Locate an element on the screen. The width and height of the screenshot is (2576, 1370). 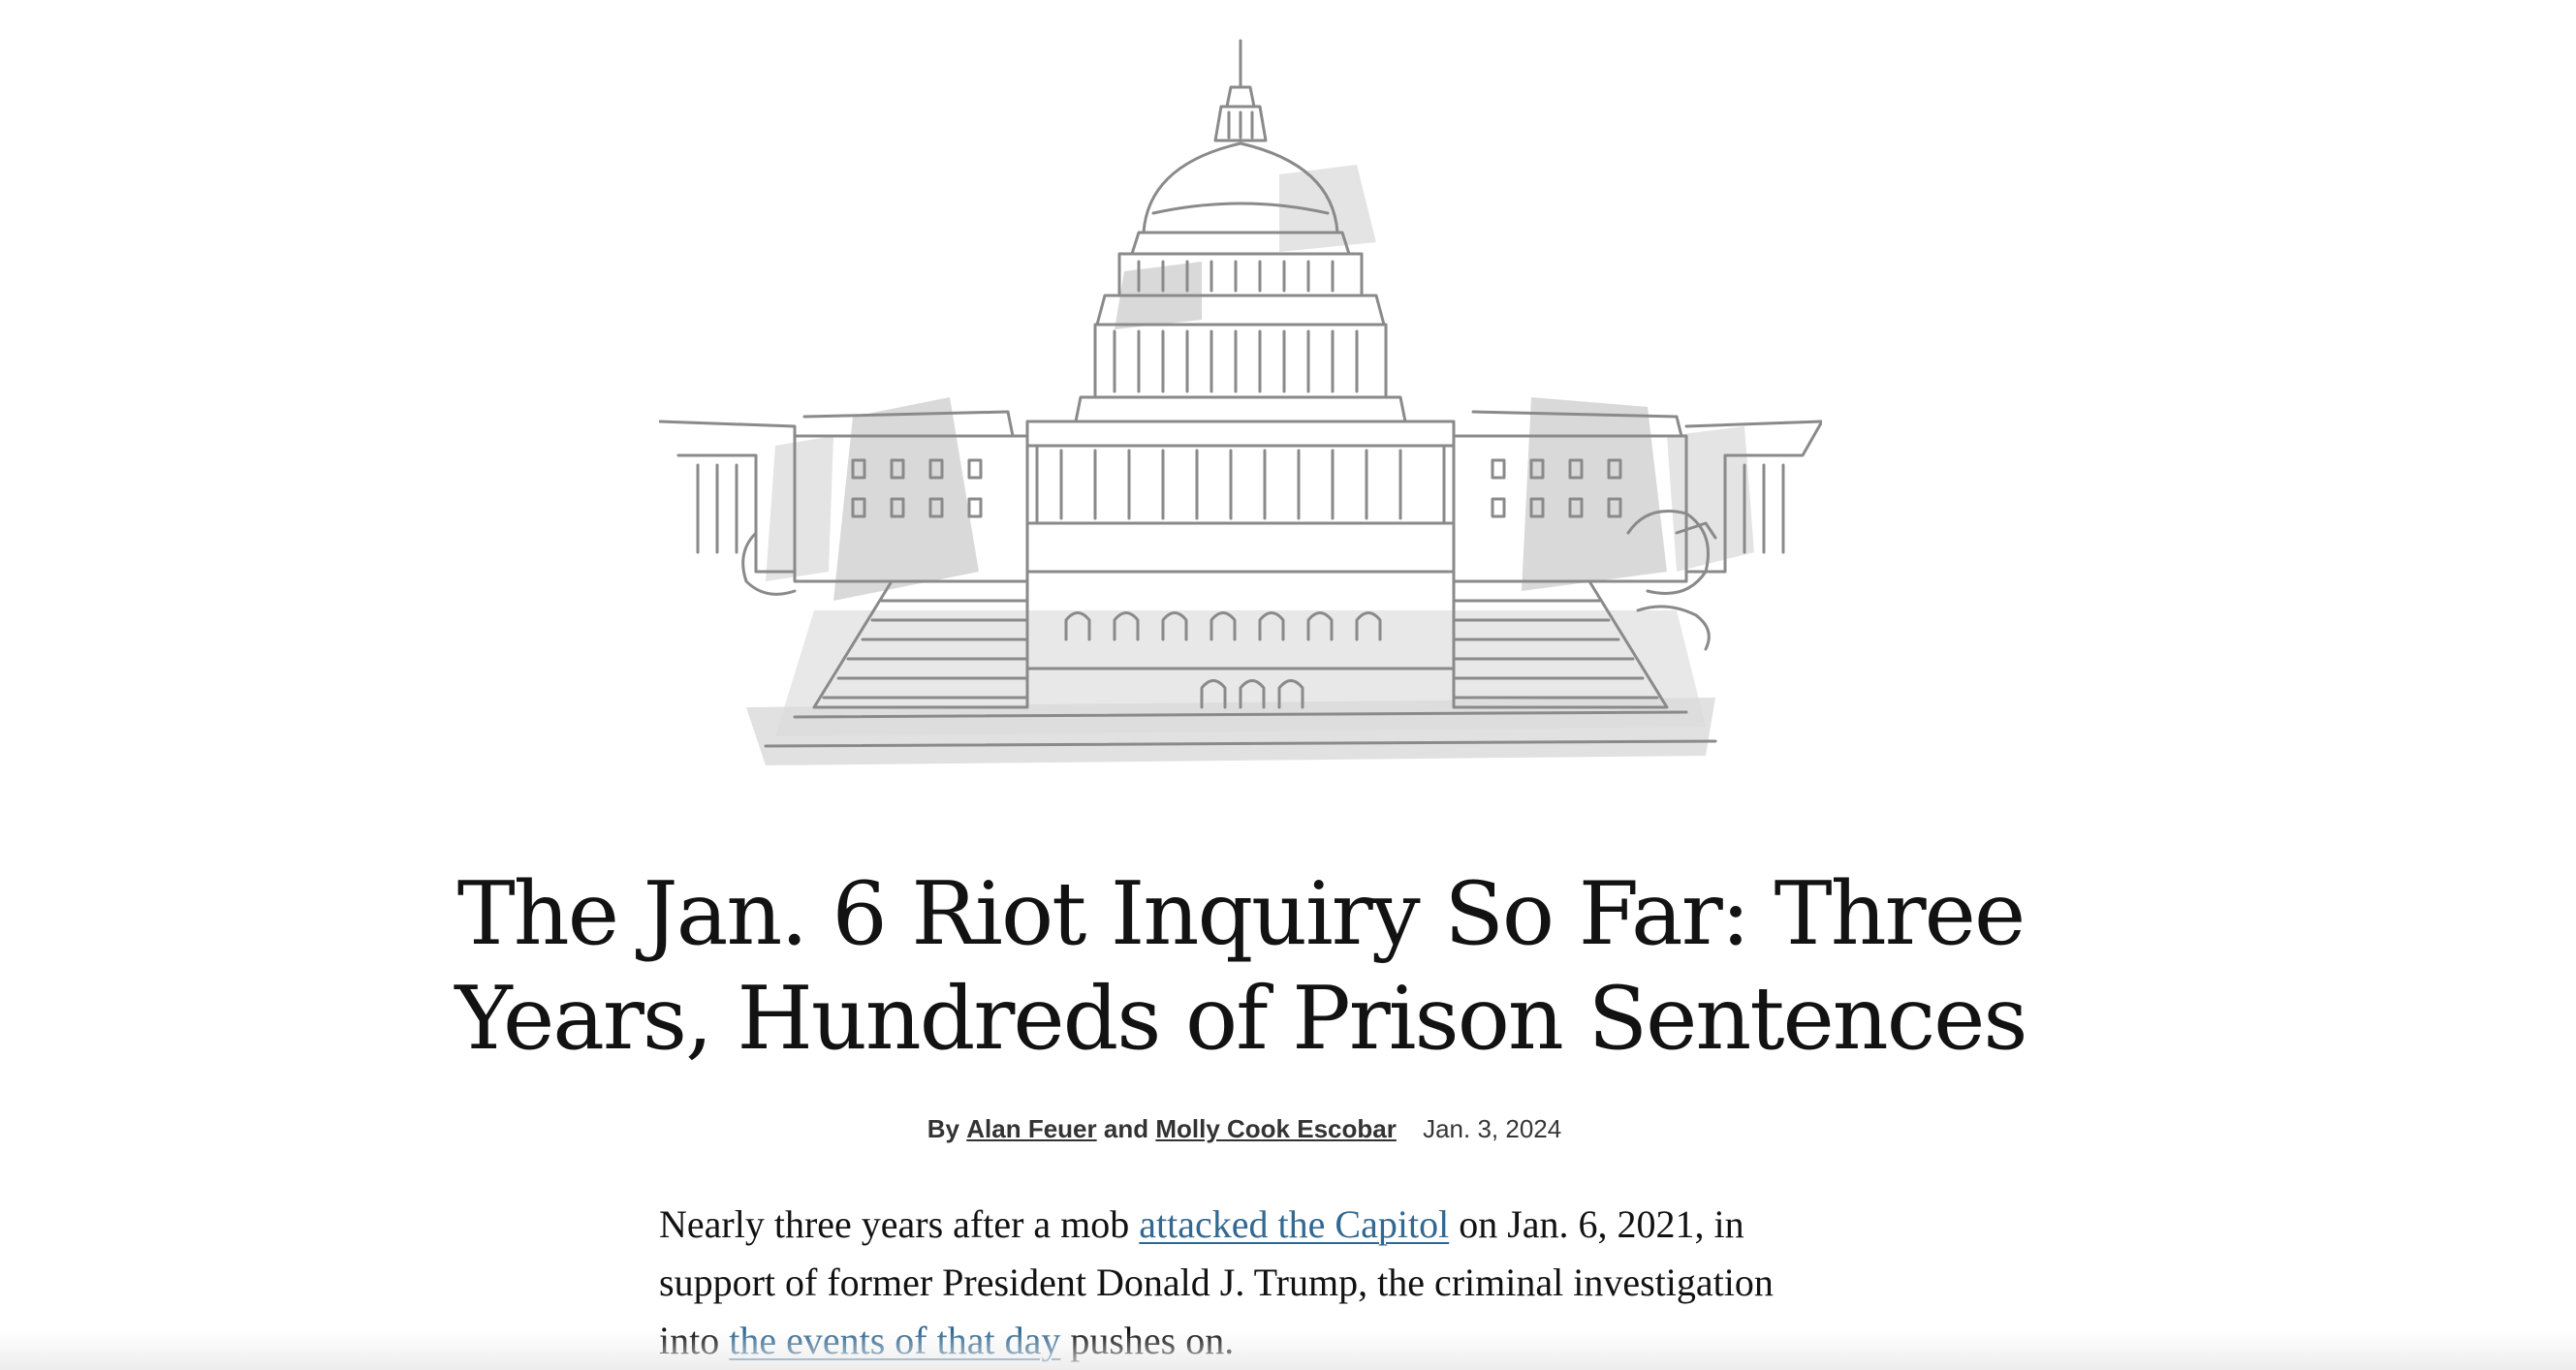
byline-conjunction: and is located at coordinates (1126, 1129).